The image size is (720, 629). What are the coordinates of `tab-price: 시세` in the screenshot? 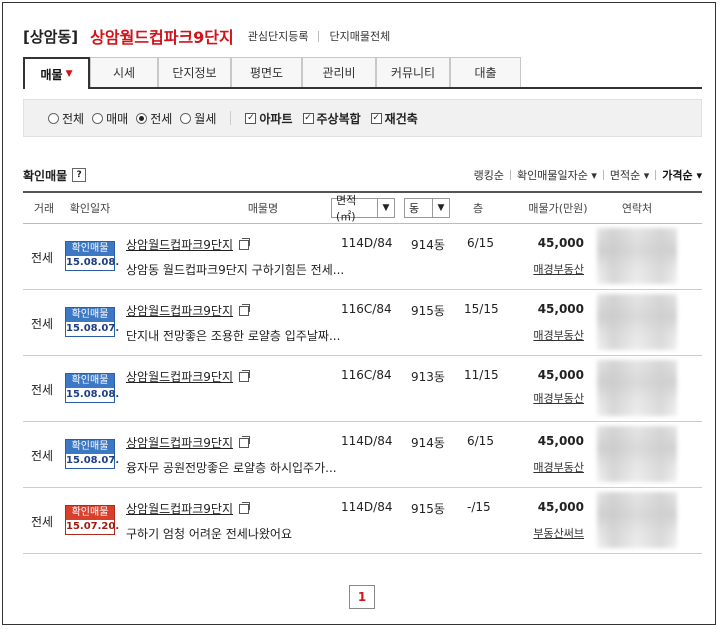 It's located at (124, 72).